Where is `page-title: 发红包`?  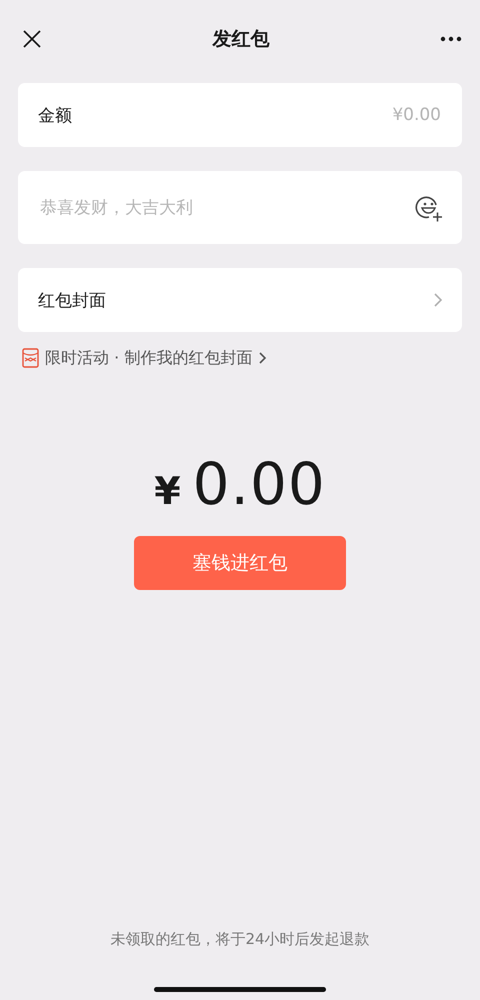
page-title: 发红包 is located at coordinates (241, 39).